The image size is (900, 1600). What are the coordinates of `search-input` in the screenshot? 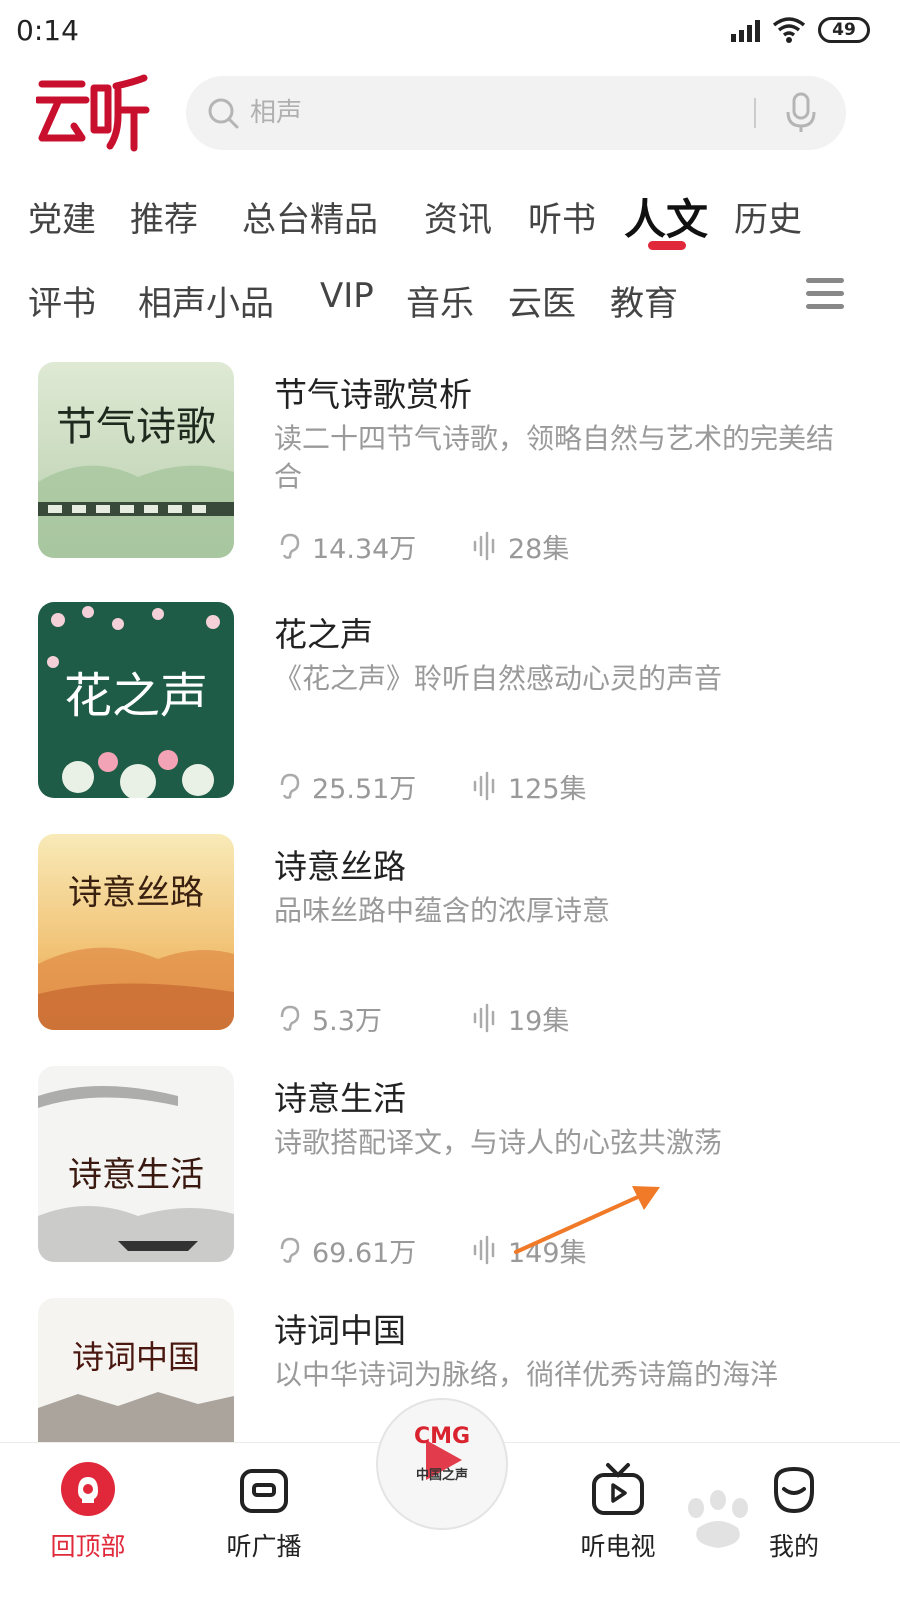 It's located at (490, 113).